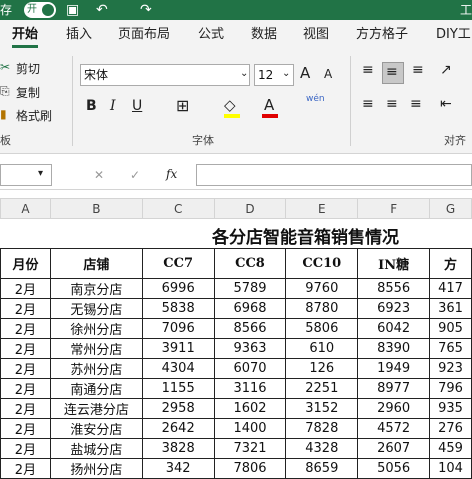  I want to click on fill-color-icon: ◇, so click(230, 105).